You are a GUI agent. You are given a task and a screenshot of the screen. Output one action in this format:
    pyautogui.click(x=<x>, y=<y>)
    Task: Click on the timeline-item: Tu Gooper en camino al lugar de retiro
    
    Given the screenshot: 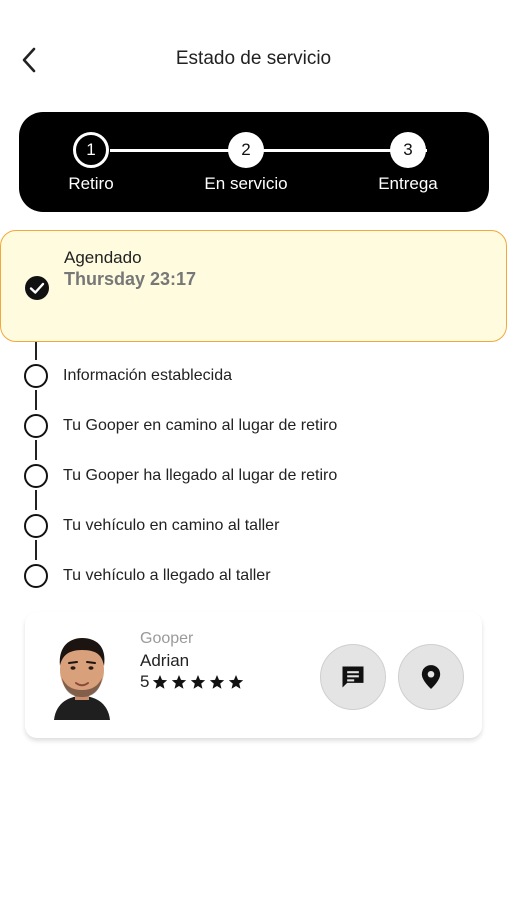 What is the action you would take?
    pyautogui.click(x=253, y=425)
    